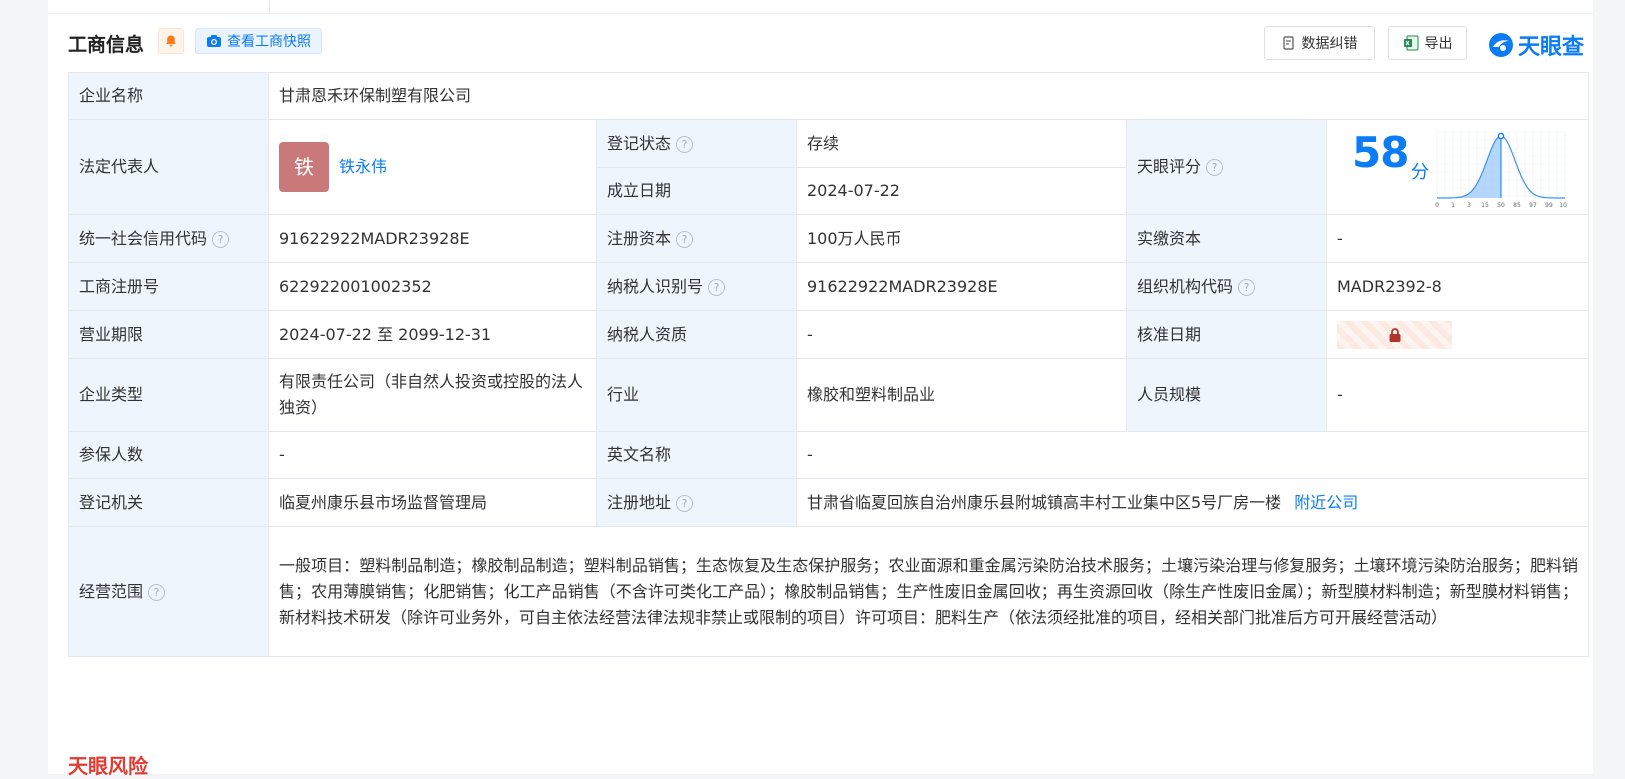 The width and height of the screenshot is (1625, 779). I want to click on top-tab-segment, so click(159, 7).